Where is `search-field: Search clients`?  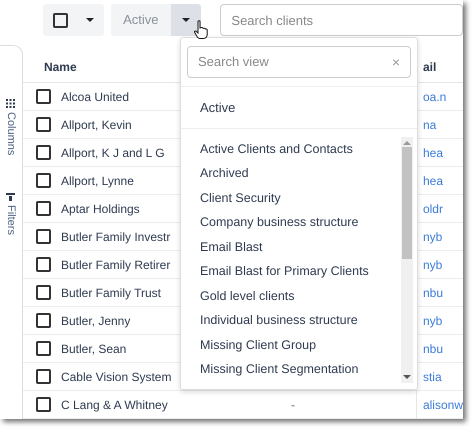 search-field: Search clients is located at coordinates (341, 20).